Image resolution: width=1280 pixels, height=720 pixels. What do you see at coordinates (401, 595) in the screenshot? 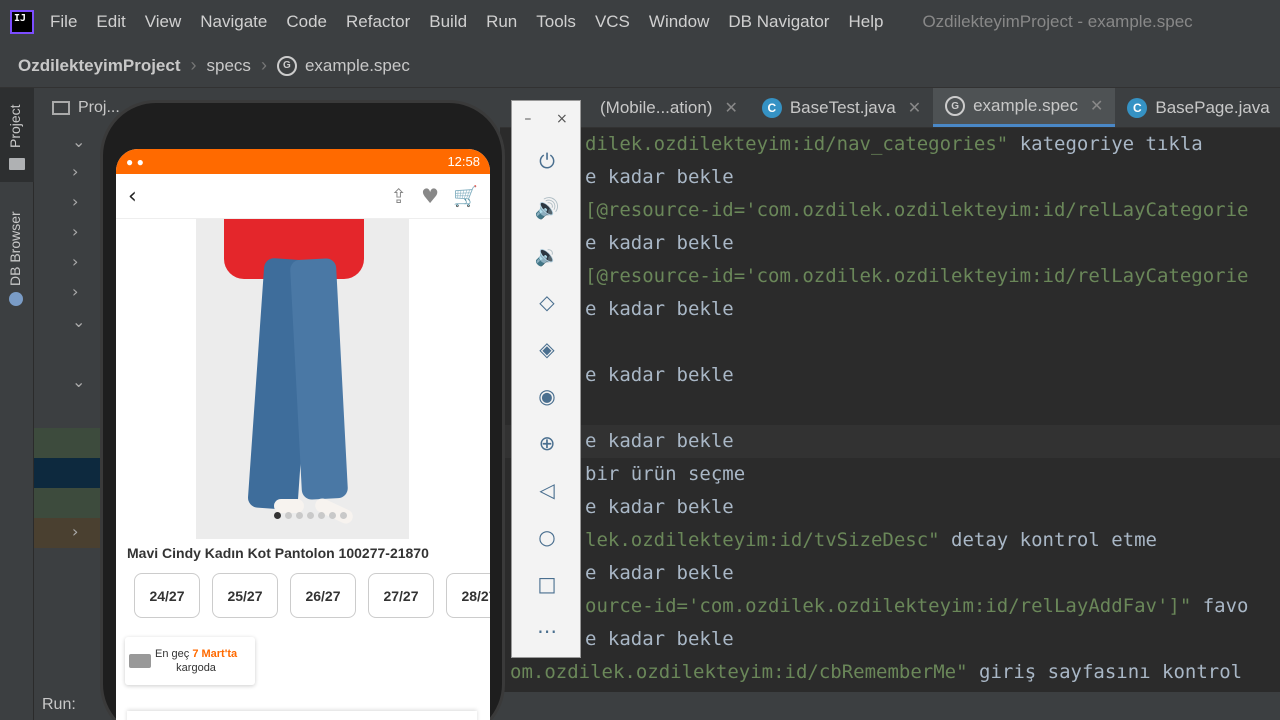
I see `size-option: 27/27` at bounding box center [401, 595].